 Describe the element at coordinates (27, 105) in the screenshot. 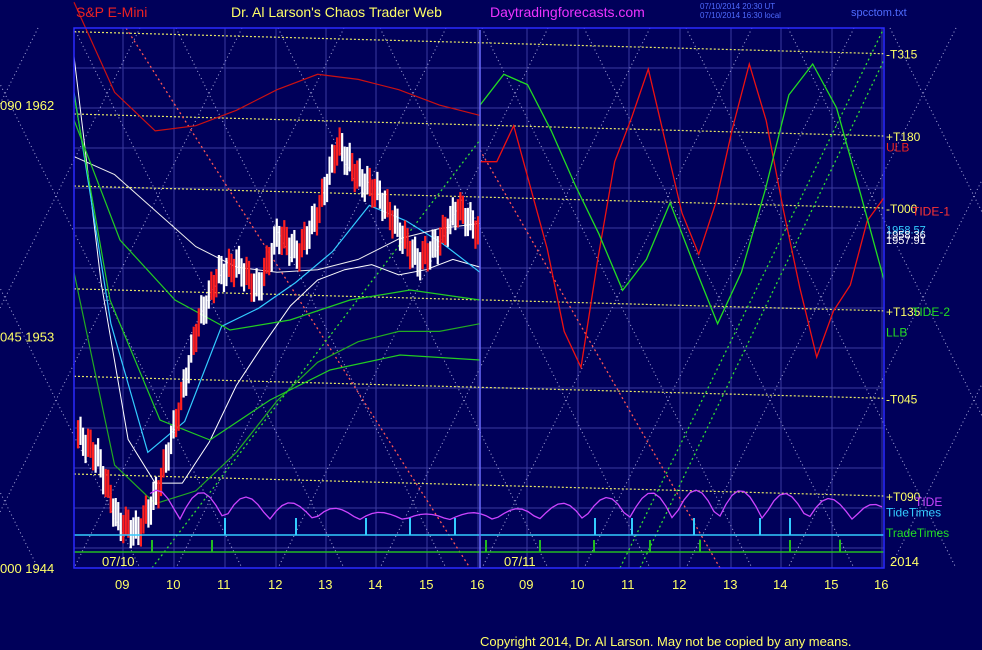

I see `y-tick-label: 090 1962` at that location.